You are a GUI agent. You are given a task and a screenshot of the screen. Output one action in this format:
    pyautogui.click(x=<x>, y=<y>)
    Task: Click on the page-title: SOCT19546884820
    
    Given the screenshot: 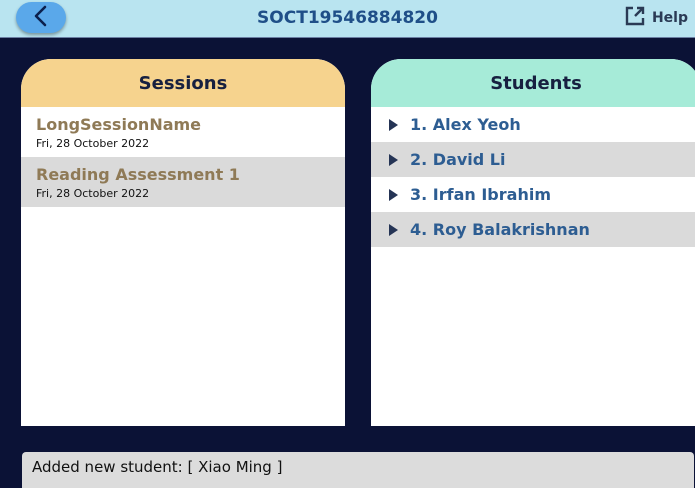 What is the action you would take?
    pyautogui.click(x=347, y=18)
    